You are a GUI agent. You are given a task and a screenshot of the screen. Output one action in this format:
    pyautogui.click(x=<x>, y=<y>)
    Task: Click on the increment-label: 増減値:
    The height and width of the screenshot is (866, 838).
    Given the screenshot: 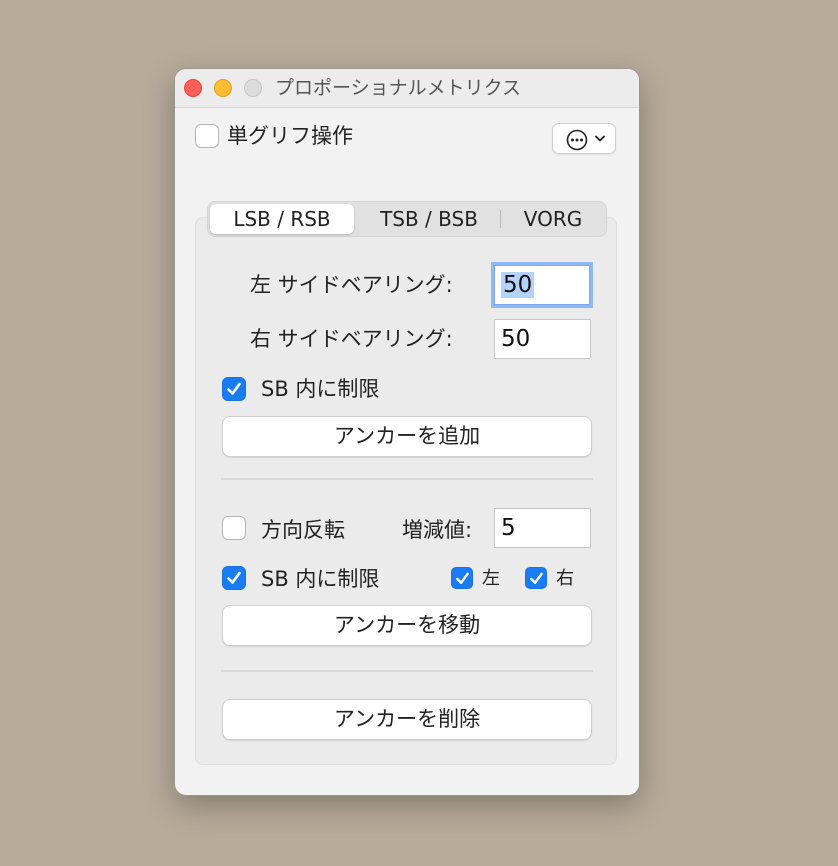 What is the action you would take?
    pyautogui.click(x=437, y=530)
    